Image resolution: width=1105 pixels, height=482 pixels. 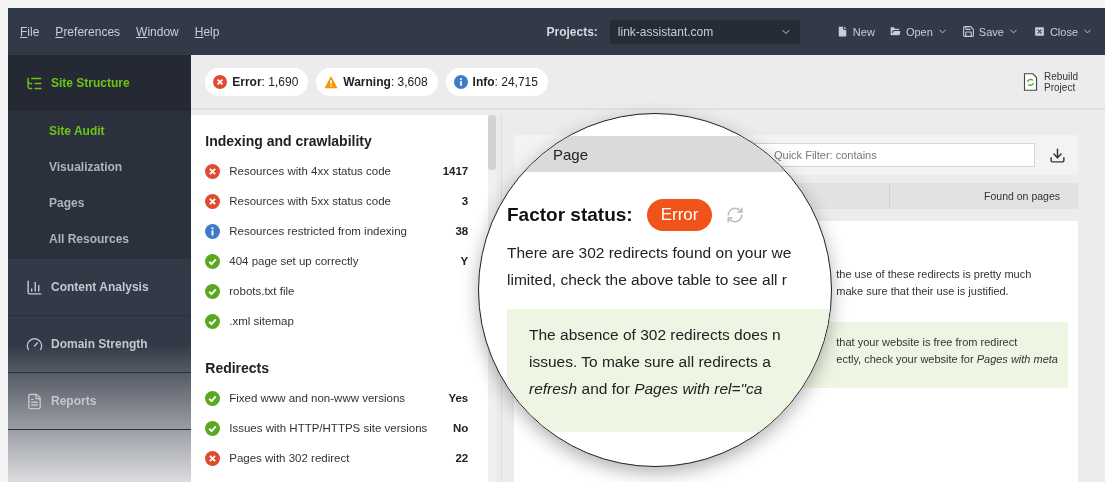 What do you see at coordinates (923, 291) in the screenshot?
I see `description-text: make sure that their use is justified.` at bounding box center [923, 291].